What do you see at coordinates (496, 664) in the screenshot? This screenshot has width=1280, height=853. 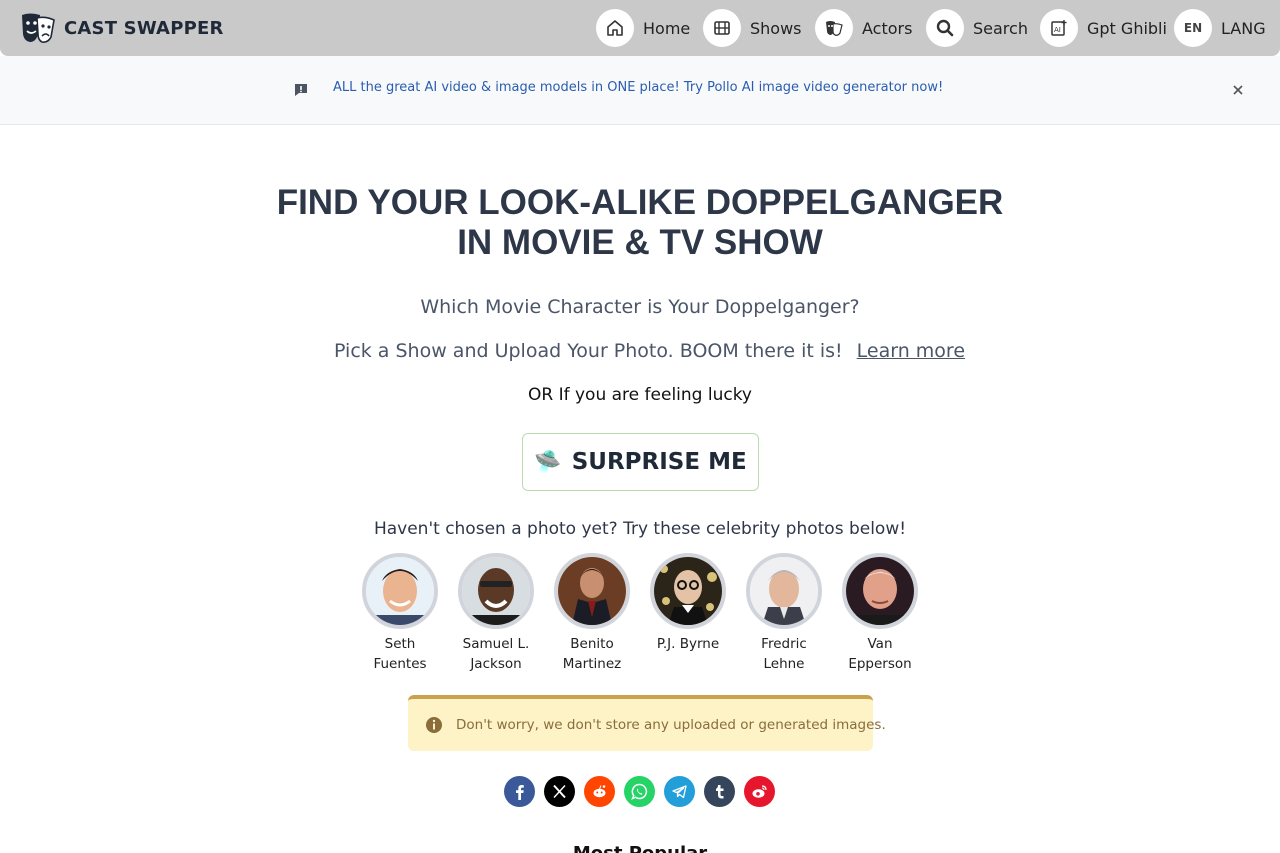 I see `celebrity-name-line: Jackson` at bounding box center [496, 664].